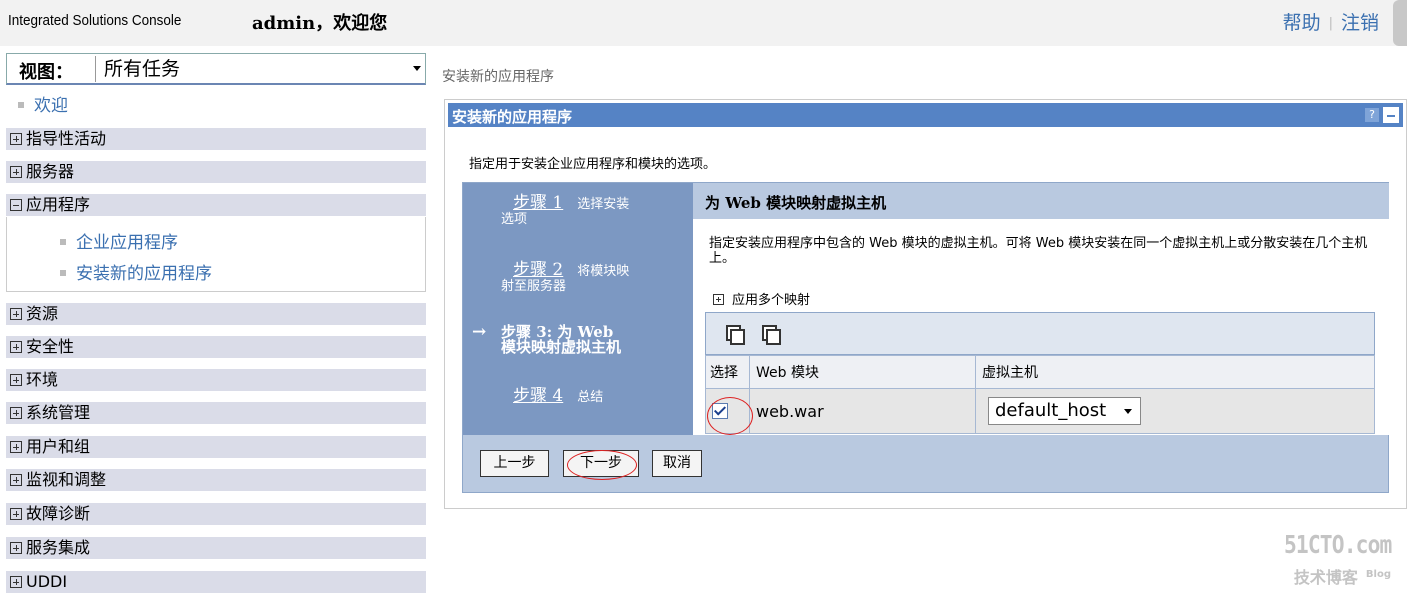 Image resolution: width=1407 pixels, height=600 pixels. I want to click on minimize-icon, so click(1391, 115).